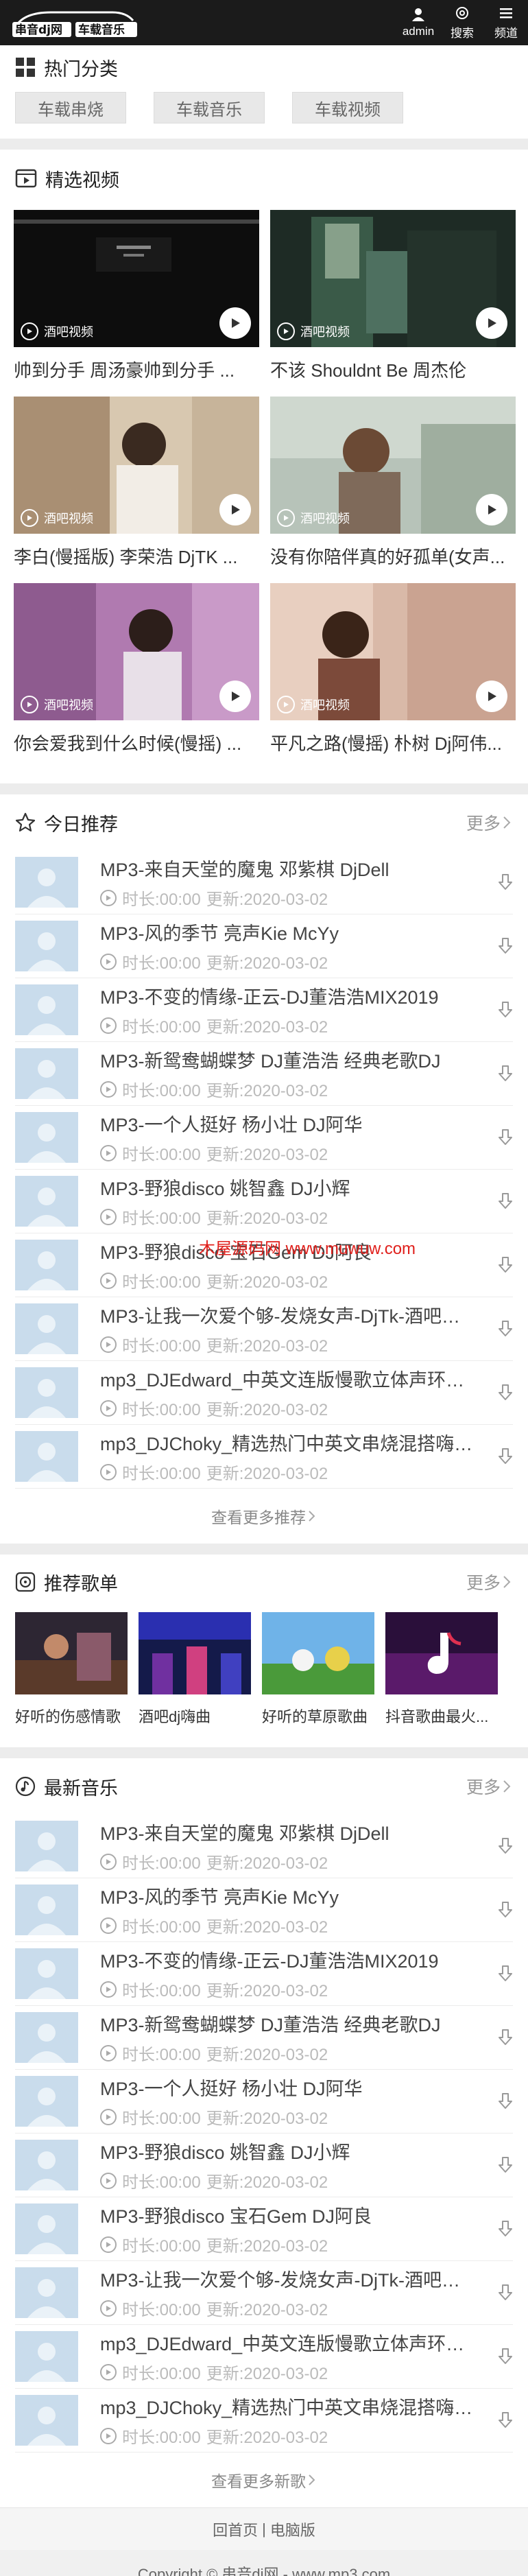  Describe the element at coordinates (462, 22) in the screenshot. I see `nav-search: 搜索` at that location.